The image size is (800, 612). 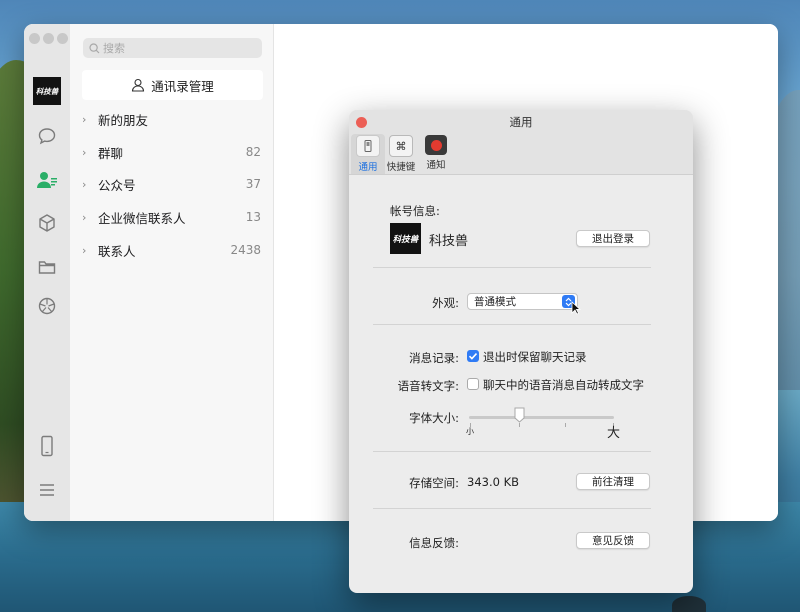 I want to click on search-placeholder: 搜索, so click(x=114, y=48).